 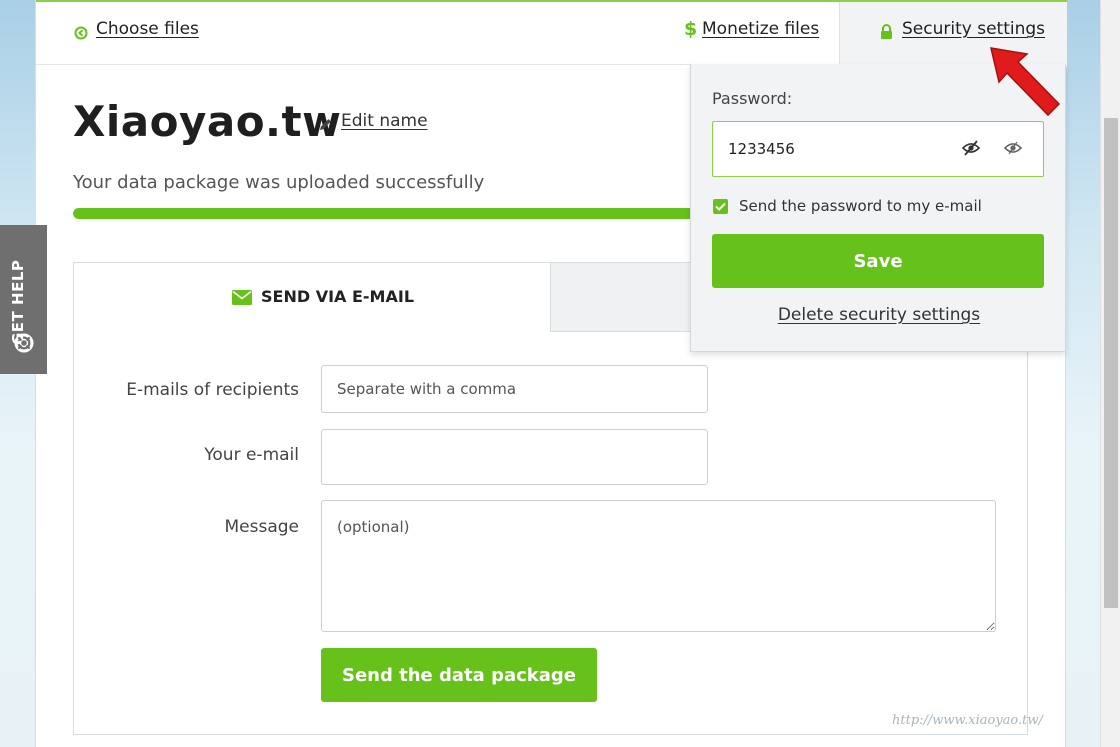 What do you see at coordinates (691, 29) in the screenshot?
I see `dollar-icon: $` at bounding box center [691, 29].